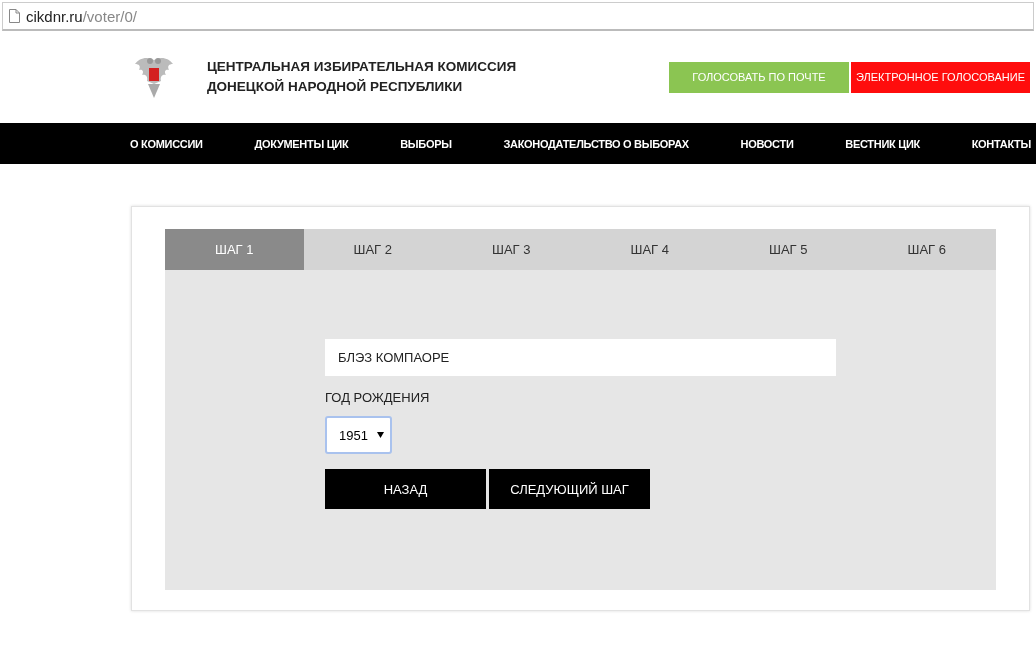 The width and height of the screenshot is (1036, 653). What do you see at coordinates (940, 77) in the screenshot?
I see `vote-button: ЭЛЕКТРОННОЕ ГОЛОСОВАНИЕ` at bounding box center [940, 77].